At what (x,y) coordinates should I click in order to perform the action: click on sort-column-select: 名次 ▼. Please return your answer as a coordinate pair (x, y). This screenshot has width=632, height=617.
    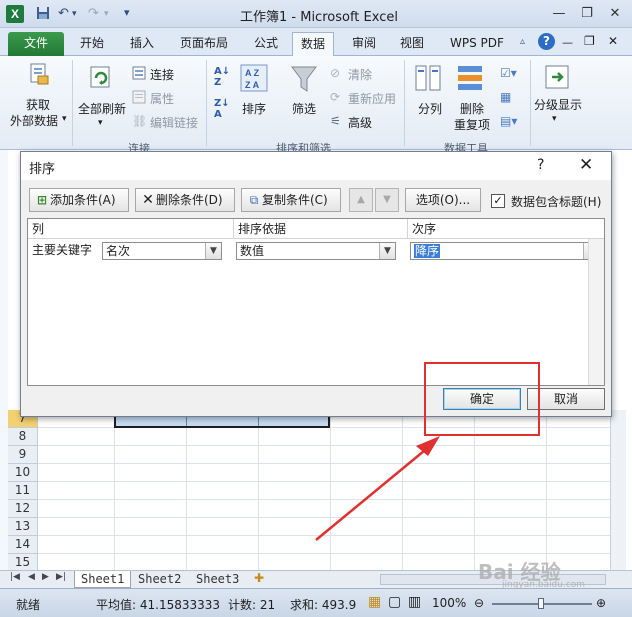
    Looking at the image, I should click on (162, 251).